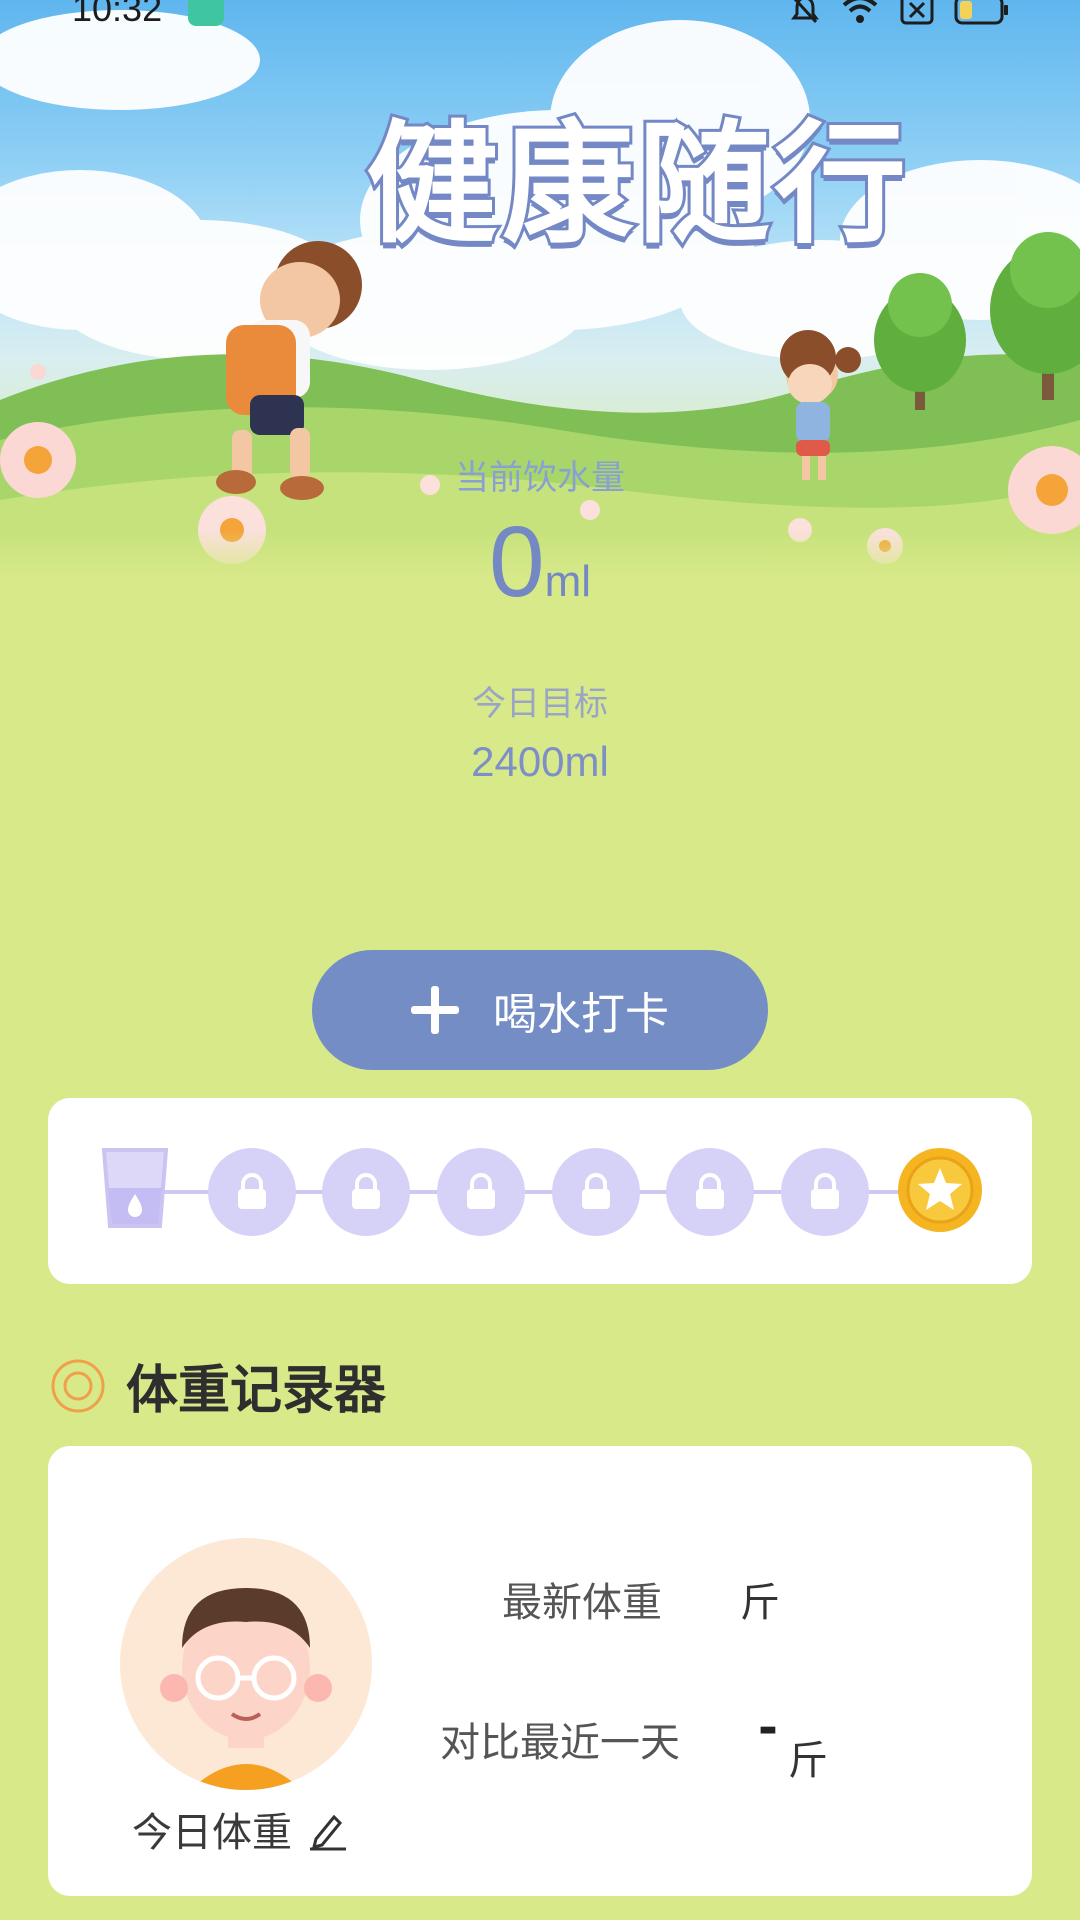 This screenshot has height=1920, width=1080. I want to click on wifi-icon, so click(860, 11).